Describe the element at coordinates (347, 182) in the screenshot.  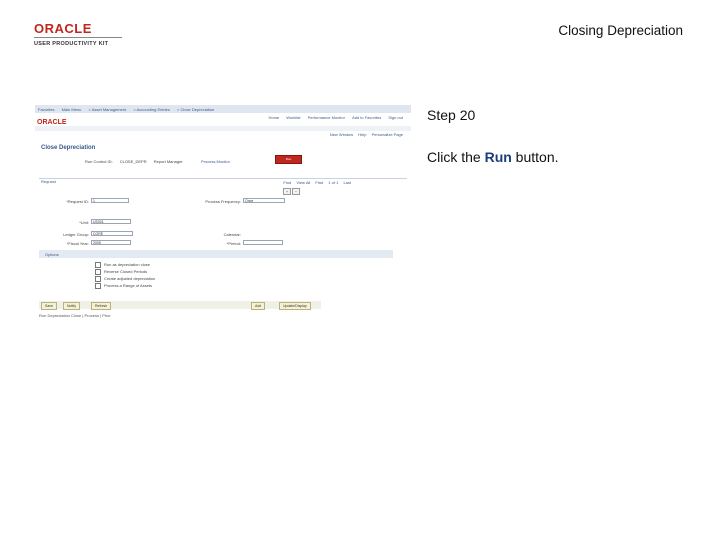
I see `grid-last-link: Last` at that location.